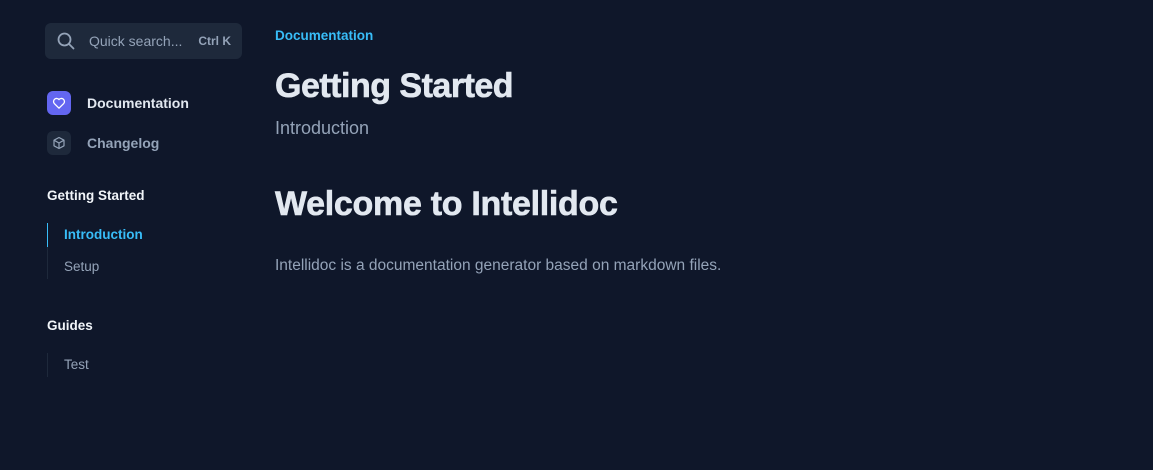 This screenshot has height=470, width=1153. What do you see at coordinates (123, 143) in the screenshot?
I see `nav-link-label: Changelog` at bounding box center [123, 143].